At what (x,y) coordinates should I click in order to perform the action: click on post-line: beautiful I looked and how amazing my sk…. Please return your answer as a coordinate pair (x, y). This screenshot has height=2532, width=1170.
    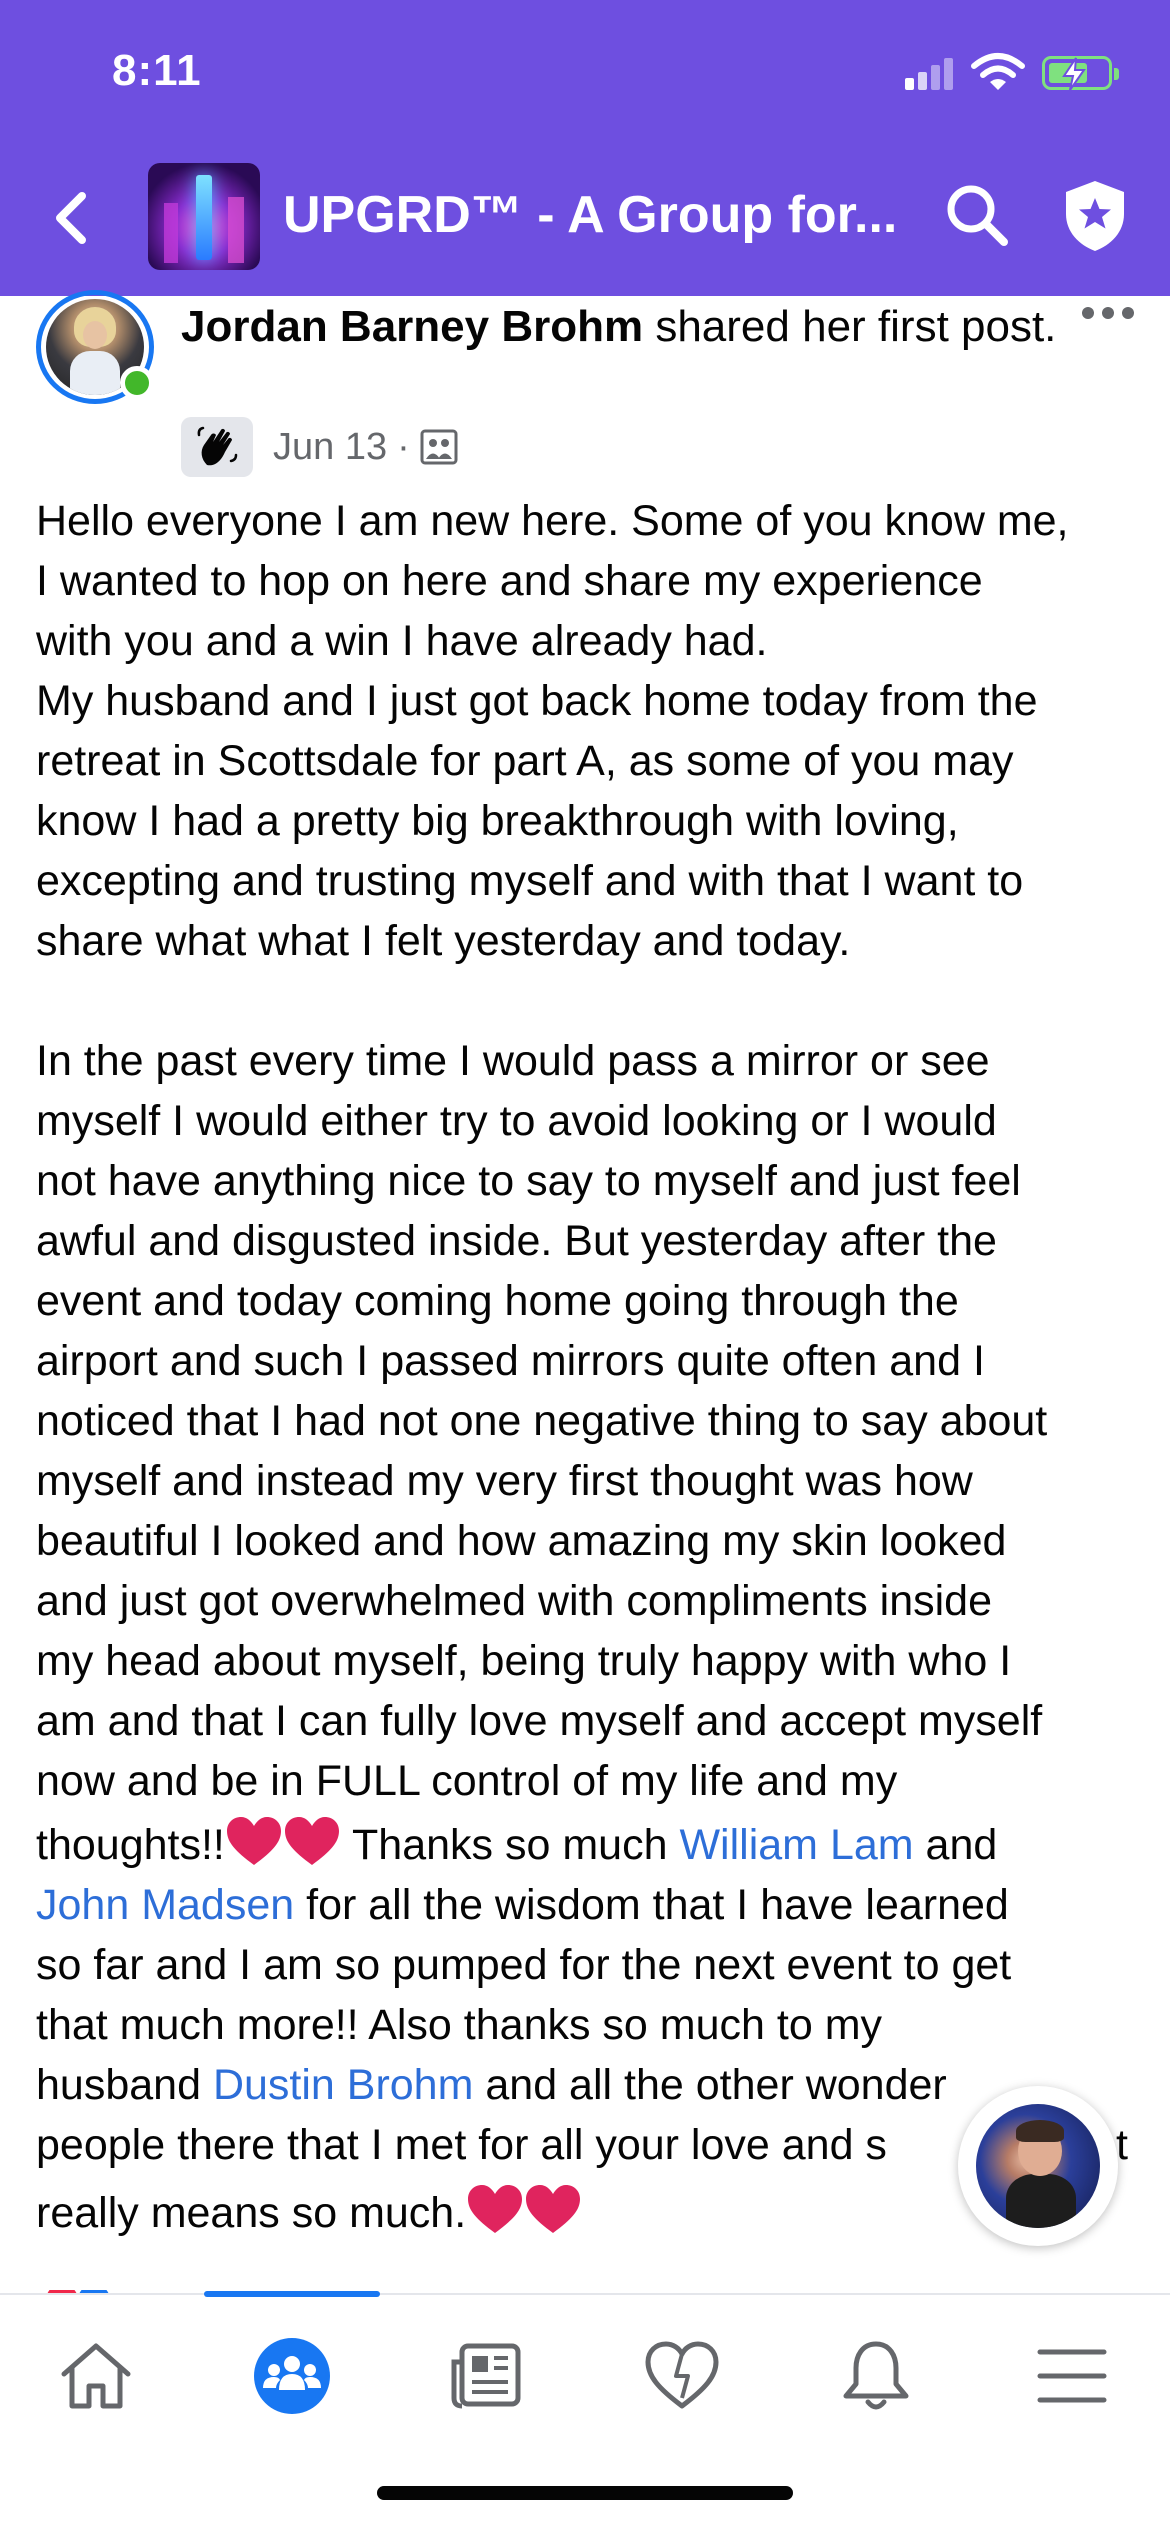
    Looking at the image, I should click on (521, 1541).